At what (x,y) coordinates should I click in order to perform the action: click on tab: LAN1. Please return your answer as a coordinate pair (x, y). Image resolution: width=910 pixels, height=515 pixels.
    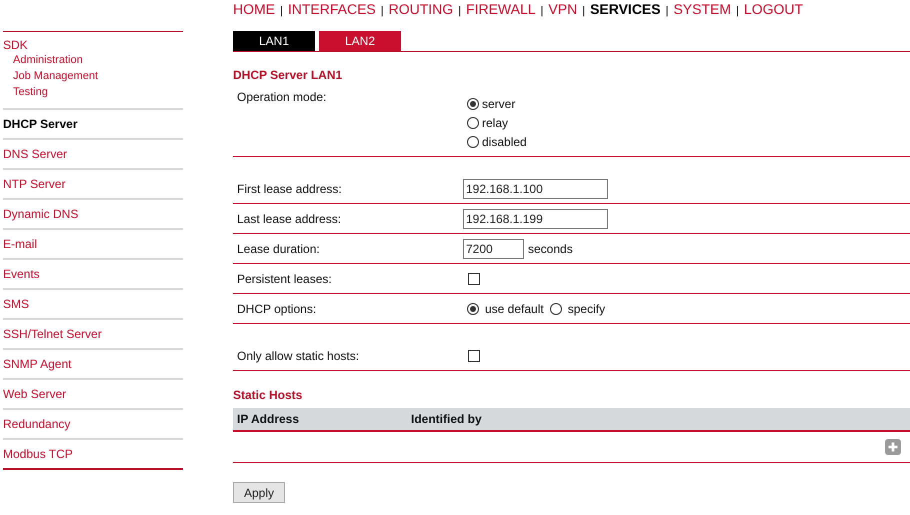
    Looking at the image, I should click on (274, 41).